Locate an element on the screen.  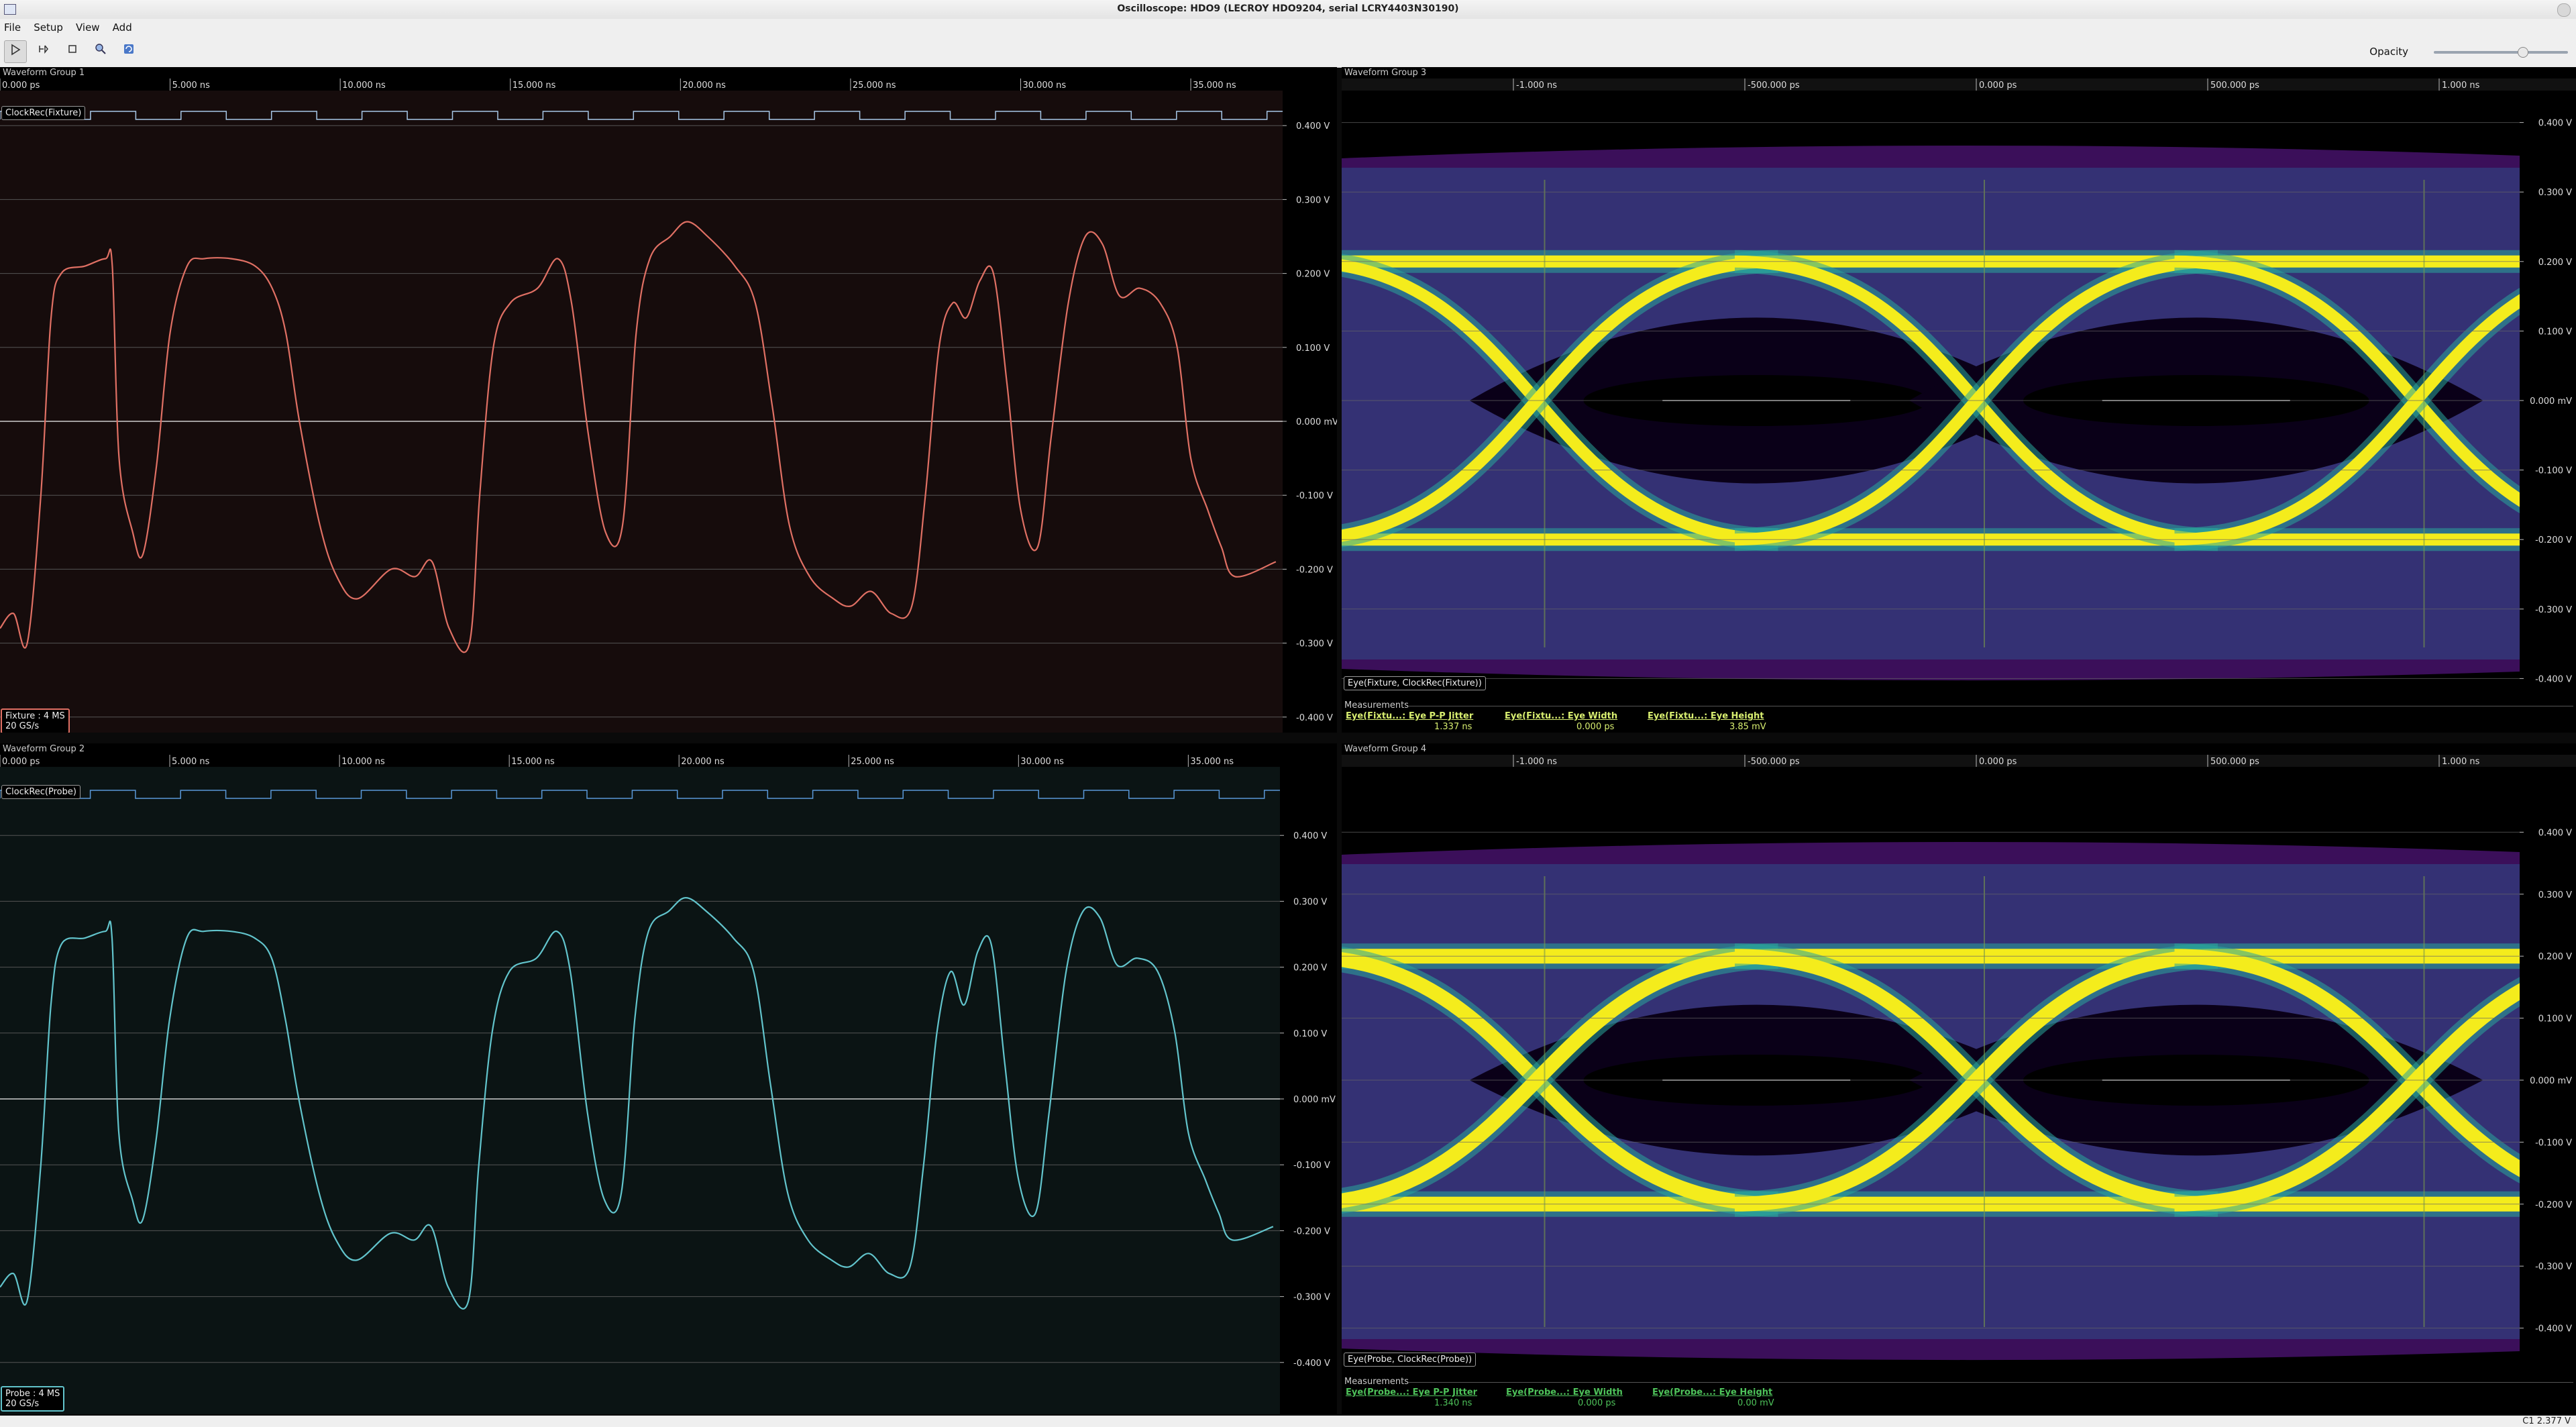
time-tick-label: 15.000 ns is located at coordinates (534, 86).